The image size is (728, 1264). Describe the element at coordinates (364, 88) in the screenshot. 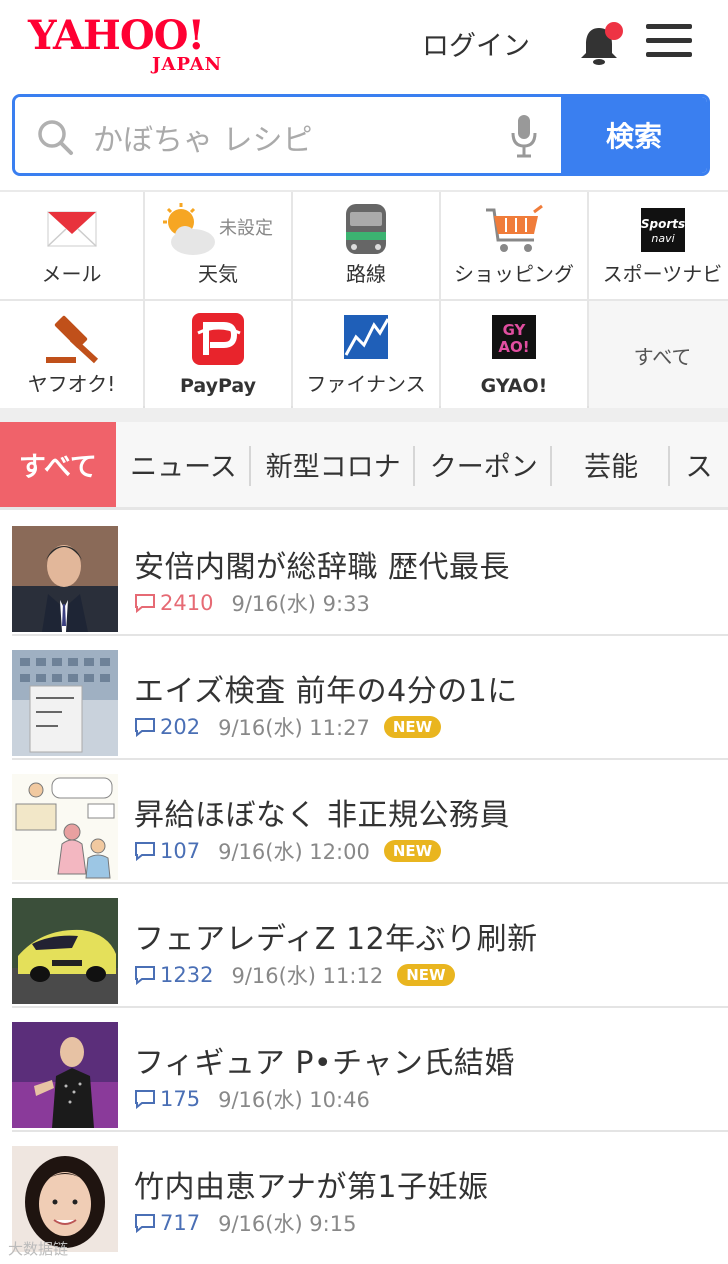

I see `header: YAHOO! JAPAN ログイン かぼちゃ レシピ 検索` at that location.